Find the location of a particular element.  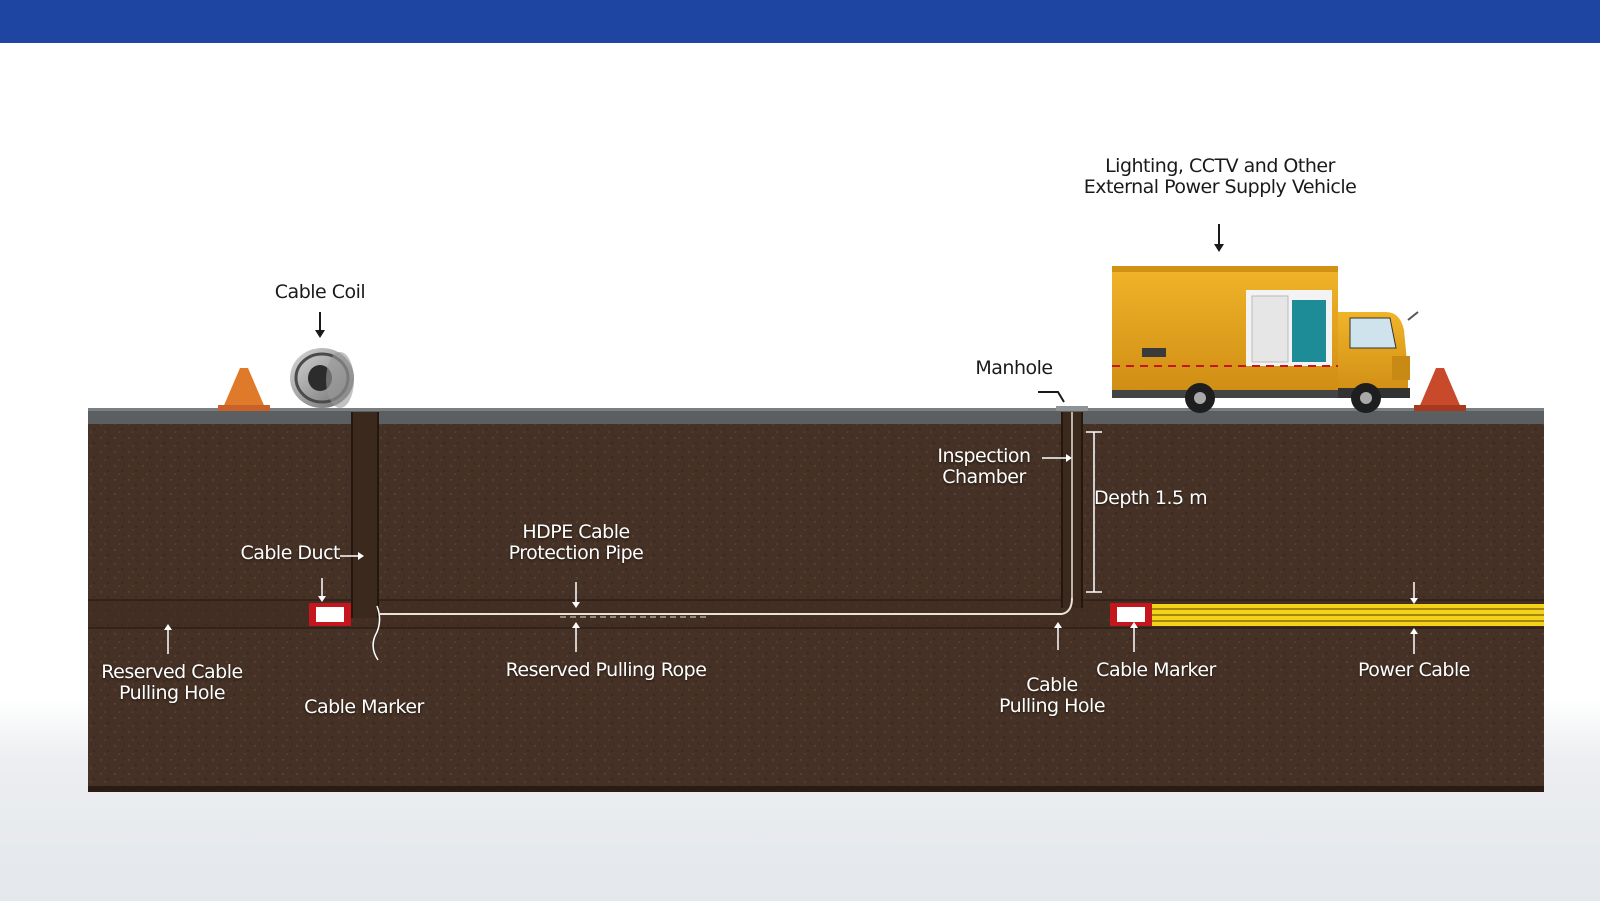

cable-coil-label: Cable Coil is located at coordinates (320, 292).